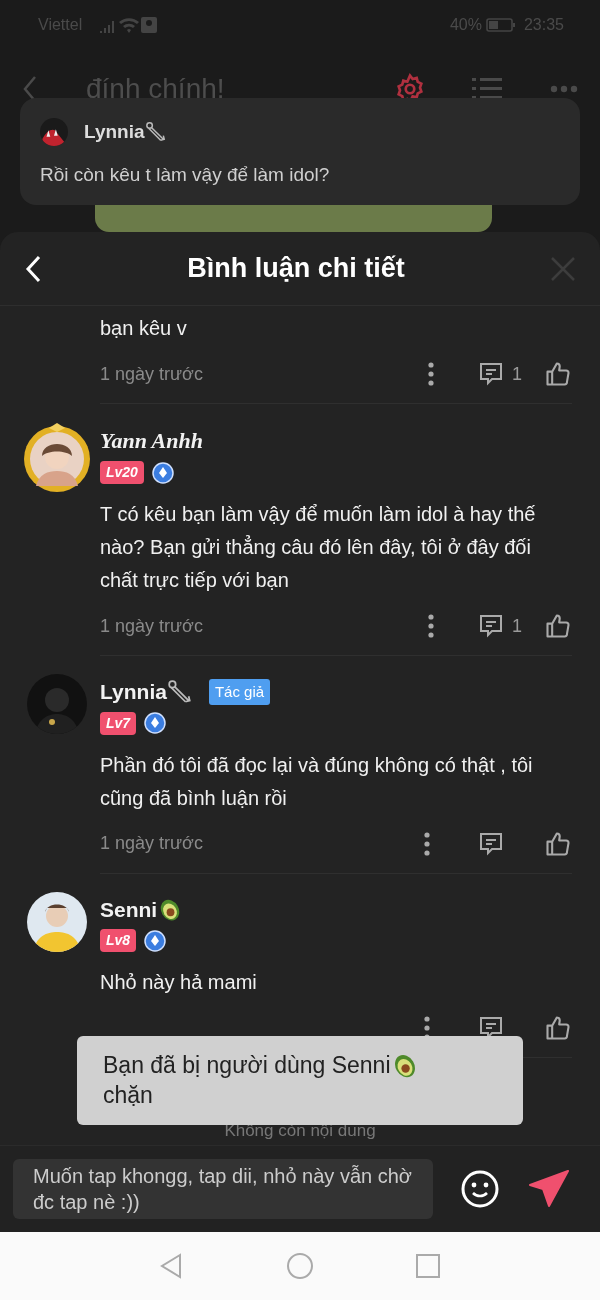 This screenshot has height=1300, width=600. What do you see at coordinates (428, 1266) in the screenshot?
I see `recents-icon` at bounding box center [428, 1266].